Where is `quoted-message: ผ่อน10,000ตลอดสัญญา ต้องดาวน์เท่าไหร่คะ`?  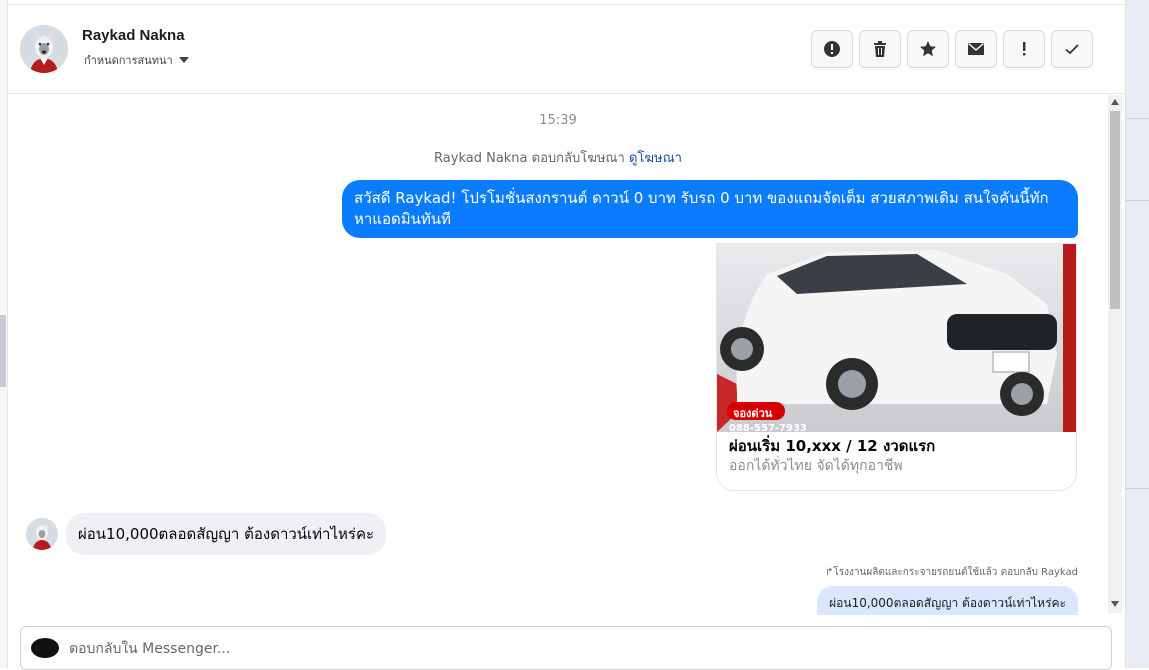 quoted-message: ผ่อน10,000ตลอดสัญญา ต้องดาวน์เท่าไหร่คะ is located at coordinates (947, 600).